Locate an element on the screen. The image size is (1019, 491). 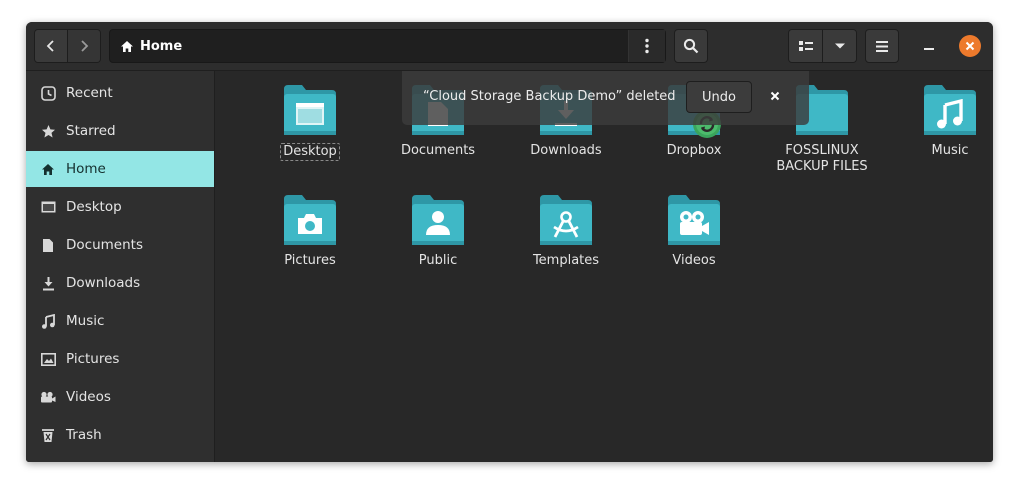
sidebar-item-desktop: Desktop is located at coordinates (120, 207).